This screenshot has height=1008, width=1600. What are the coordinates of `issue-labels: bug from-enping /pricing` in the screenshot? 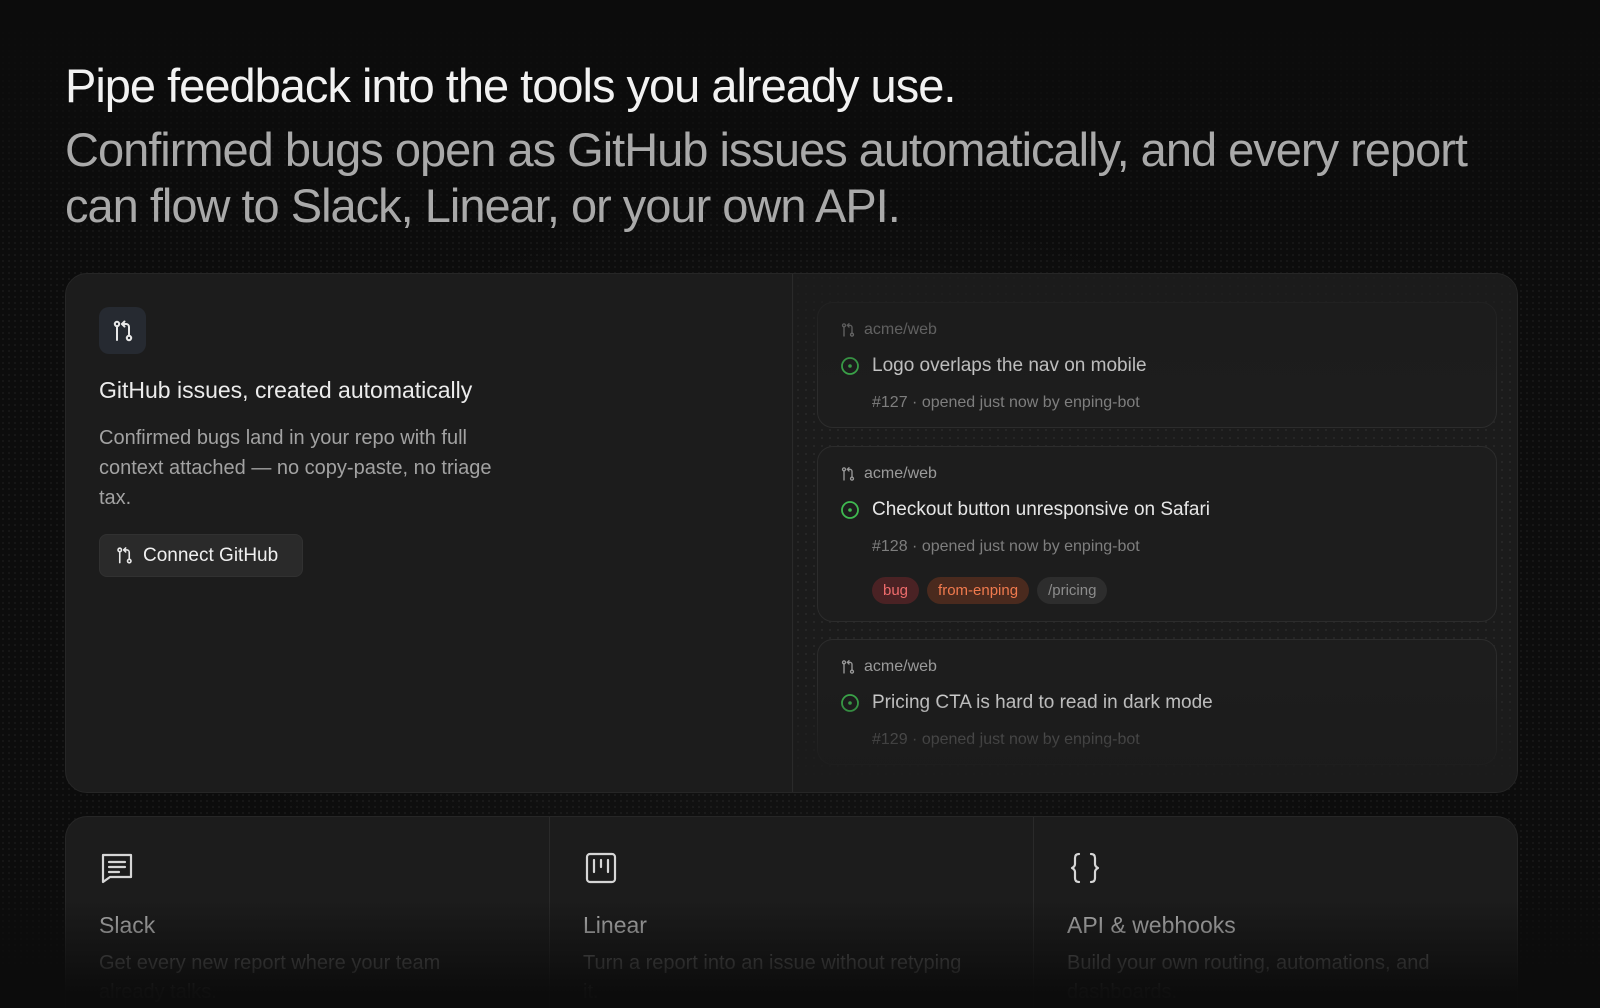 It's located at (990, 590).